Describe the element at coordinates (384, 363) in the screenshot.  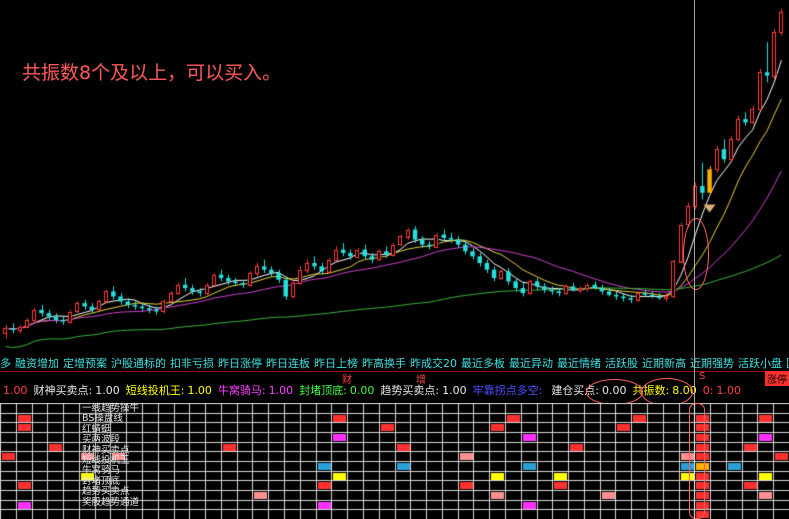
I see `concept-tag: 昨高换手` at that location.